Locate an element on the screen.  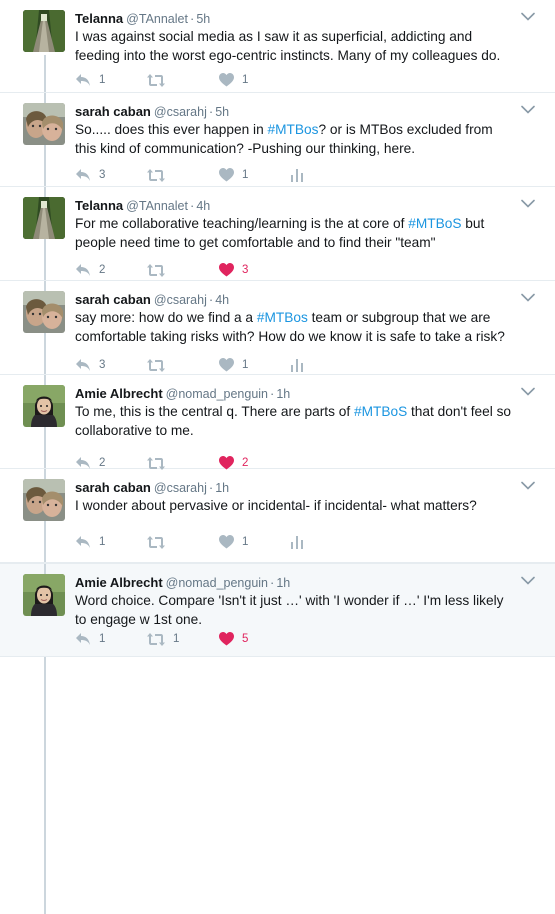
like-count: 1 is located at coordinates (245, 175).